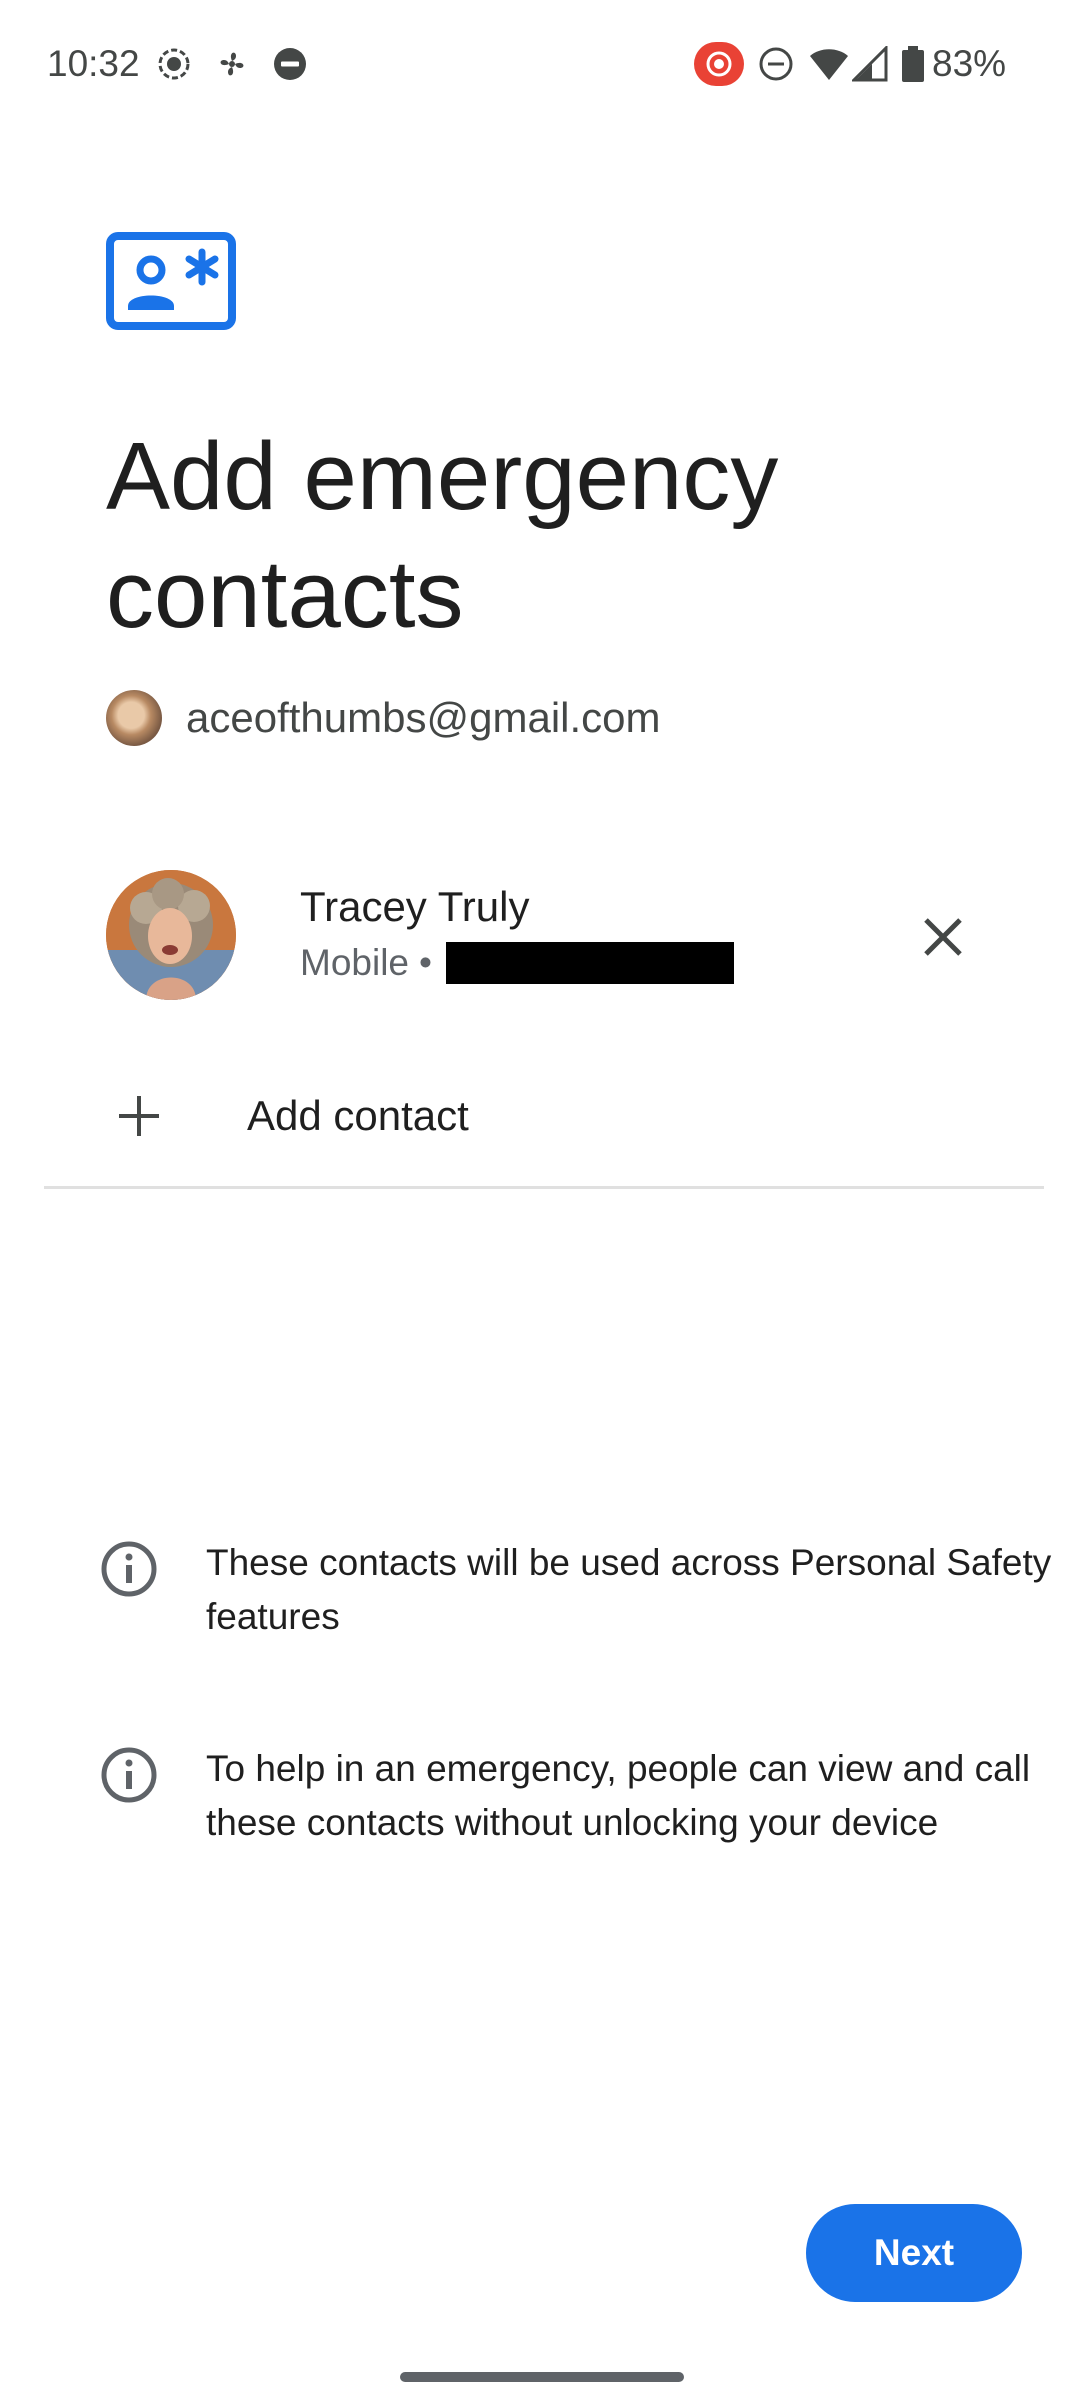 The height and width of the screenshot is (2400, 1080). Describe the element at coordinates (174, 64) in the screenshot. I see `screen-record-icon` at that location.